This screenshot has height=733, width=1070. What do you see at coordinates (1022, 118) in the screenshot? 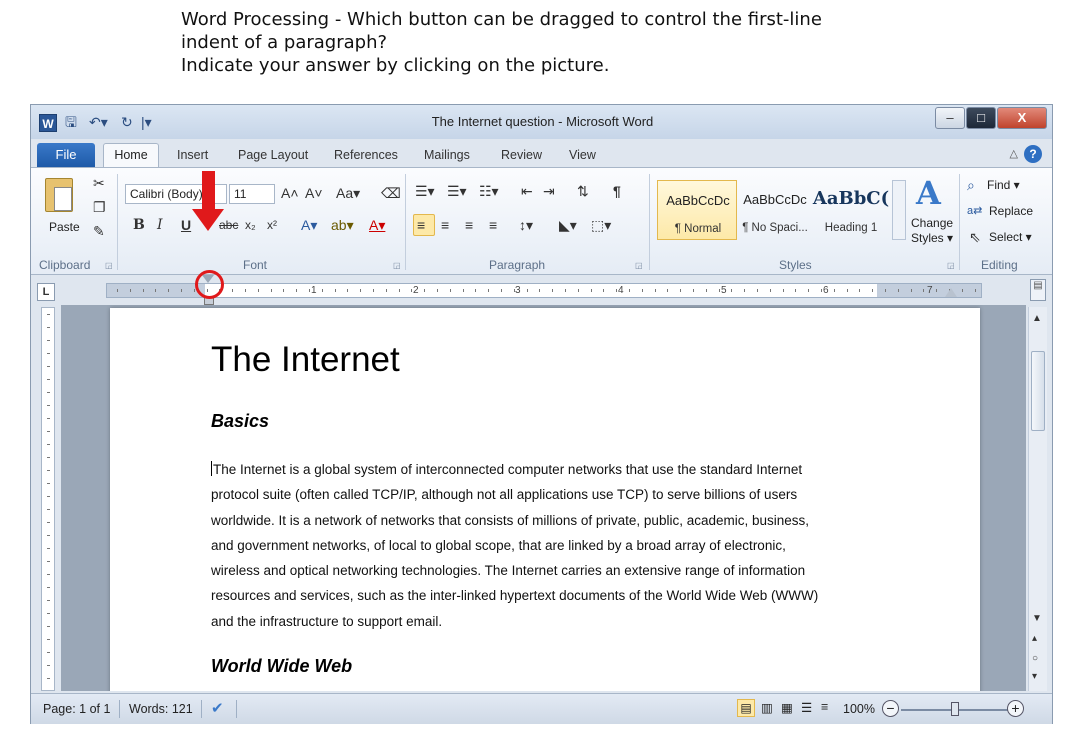
I see `close-button: X` at bounding box center [1022, 118].